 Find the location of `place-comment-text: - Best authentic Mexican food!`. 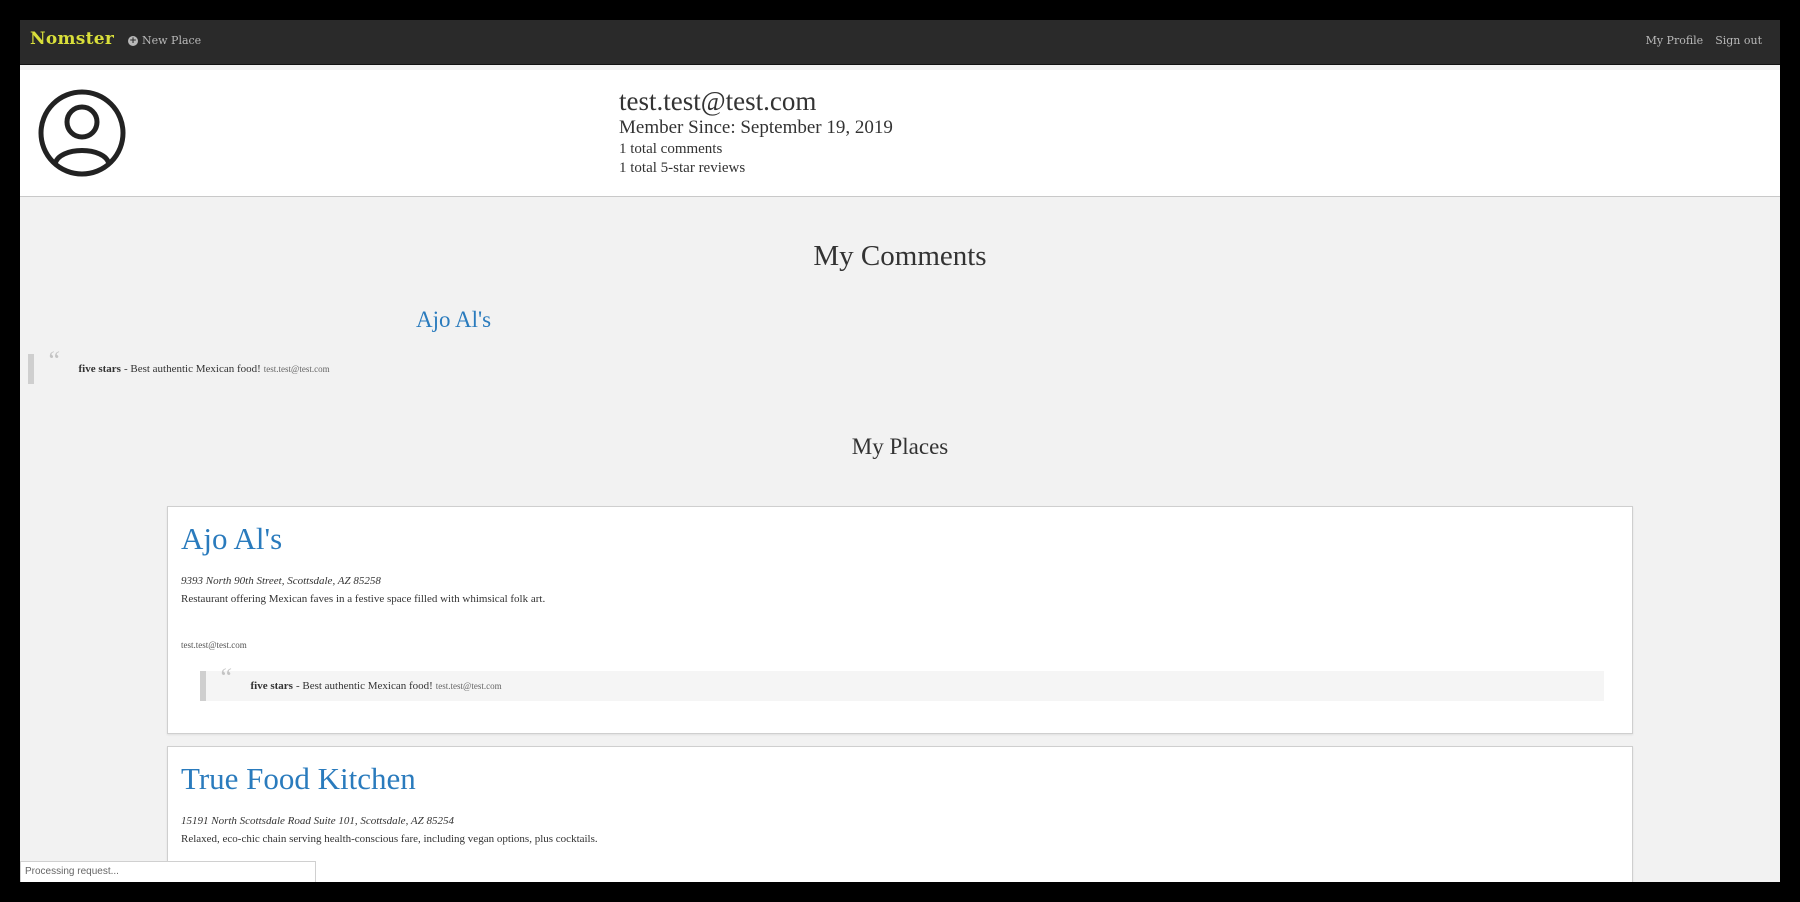

place-comment-text: - Best authentic Mexican food! is located at coordinates (364, 686).